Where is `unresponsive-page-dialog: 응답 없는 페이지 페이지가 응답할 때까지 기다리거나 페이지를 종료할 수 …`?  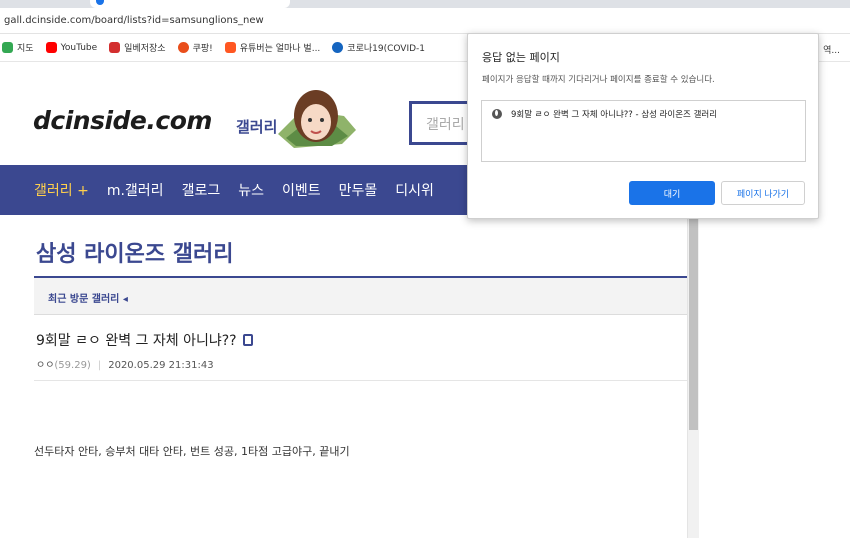
unresponsive-page-dialog: 응답 없는 페이지 페이지가 응답할 때까지 기다리거나 페이지를 종료할 수 … is located at coordinates (643, 126).